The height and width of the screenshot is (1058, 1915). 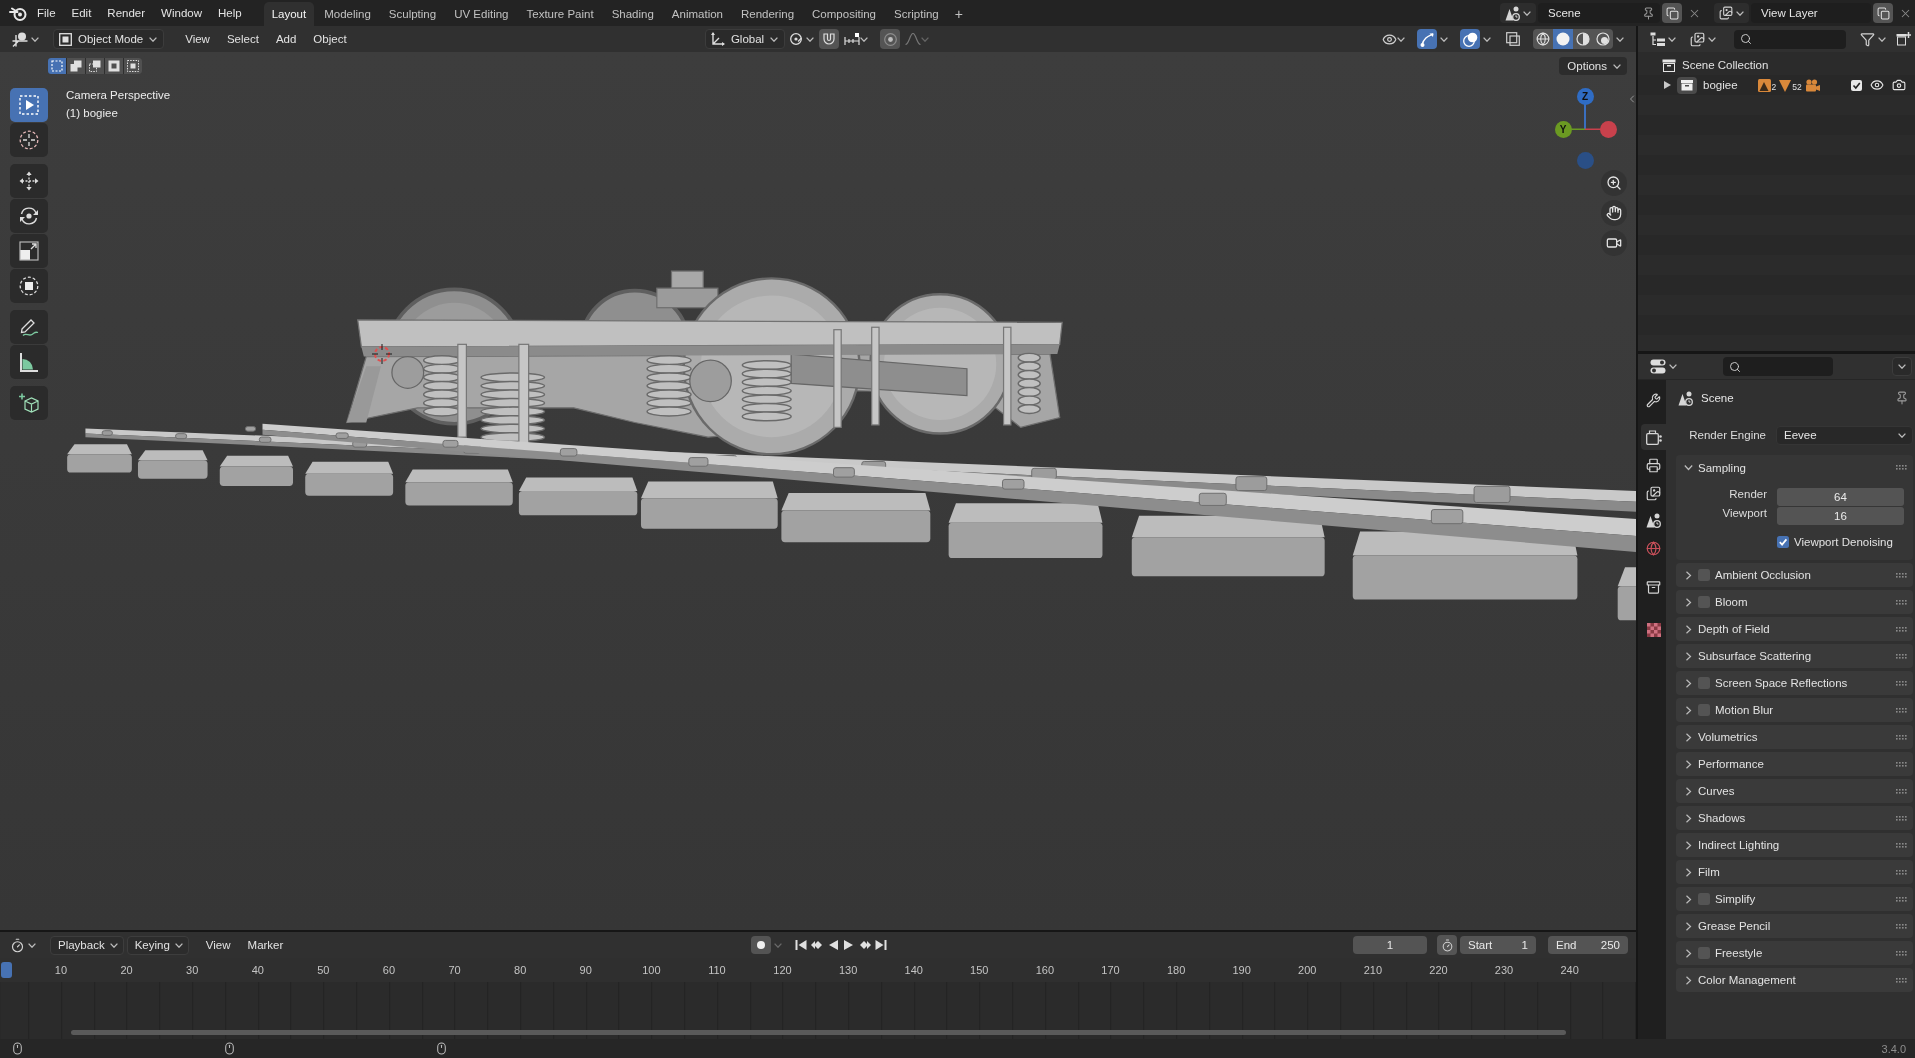 I want to click on panel-header: Shadows, so click(x=1794, y=818).